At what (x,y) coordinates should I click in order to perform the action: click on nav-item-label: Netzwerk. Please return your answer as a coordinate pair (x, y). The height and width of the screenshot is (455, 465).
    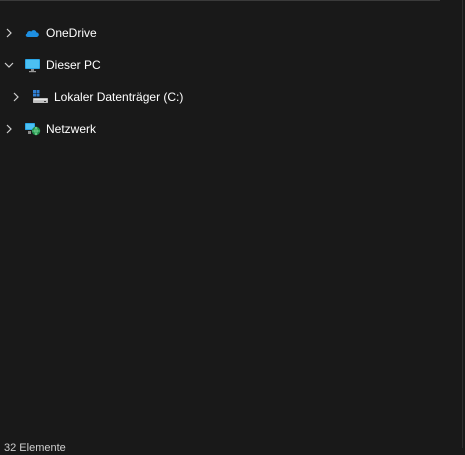
    Looking at the image, I should click on (71, 129).